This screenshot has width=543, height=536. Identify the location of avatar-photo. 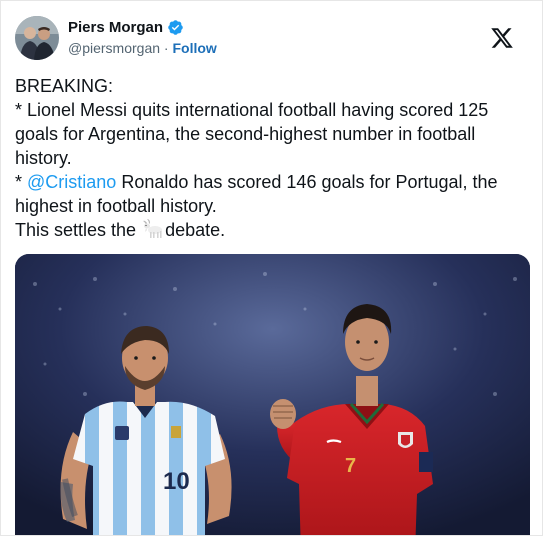
(37, 38).